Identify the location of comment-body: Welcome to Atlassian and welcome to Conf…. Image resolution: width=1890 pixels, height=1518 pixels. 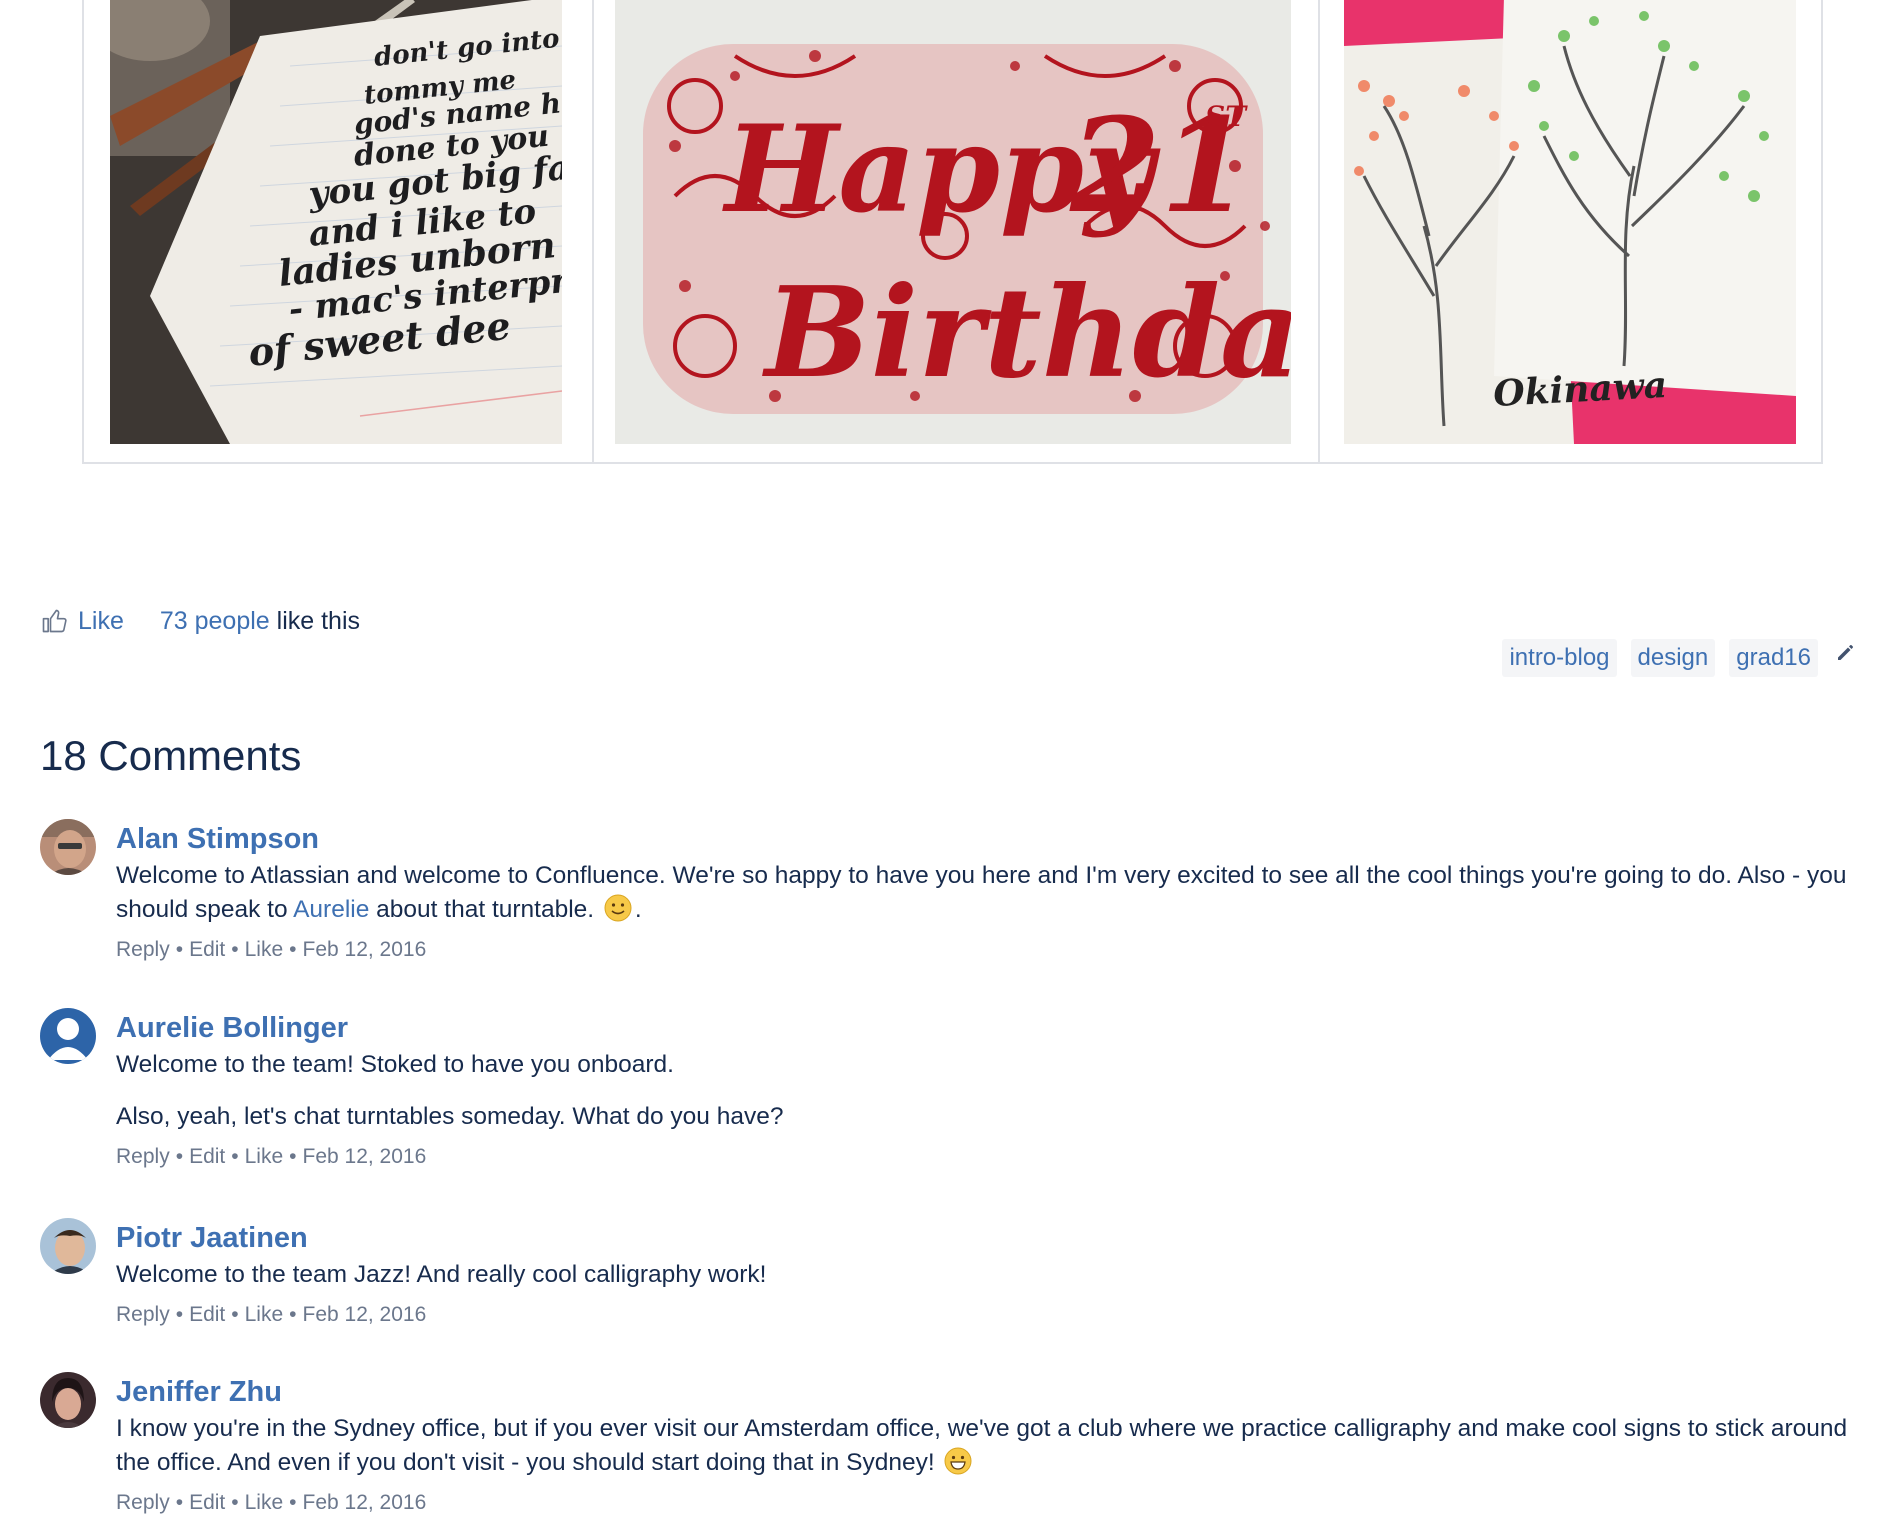
(981, 892).